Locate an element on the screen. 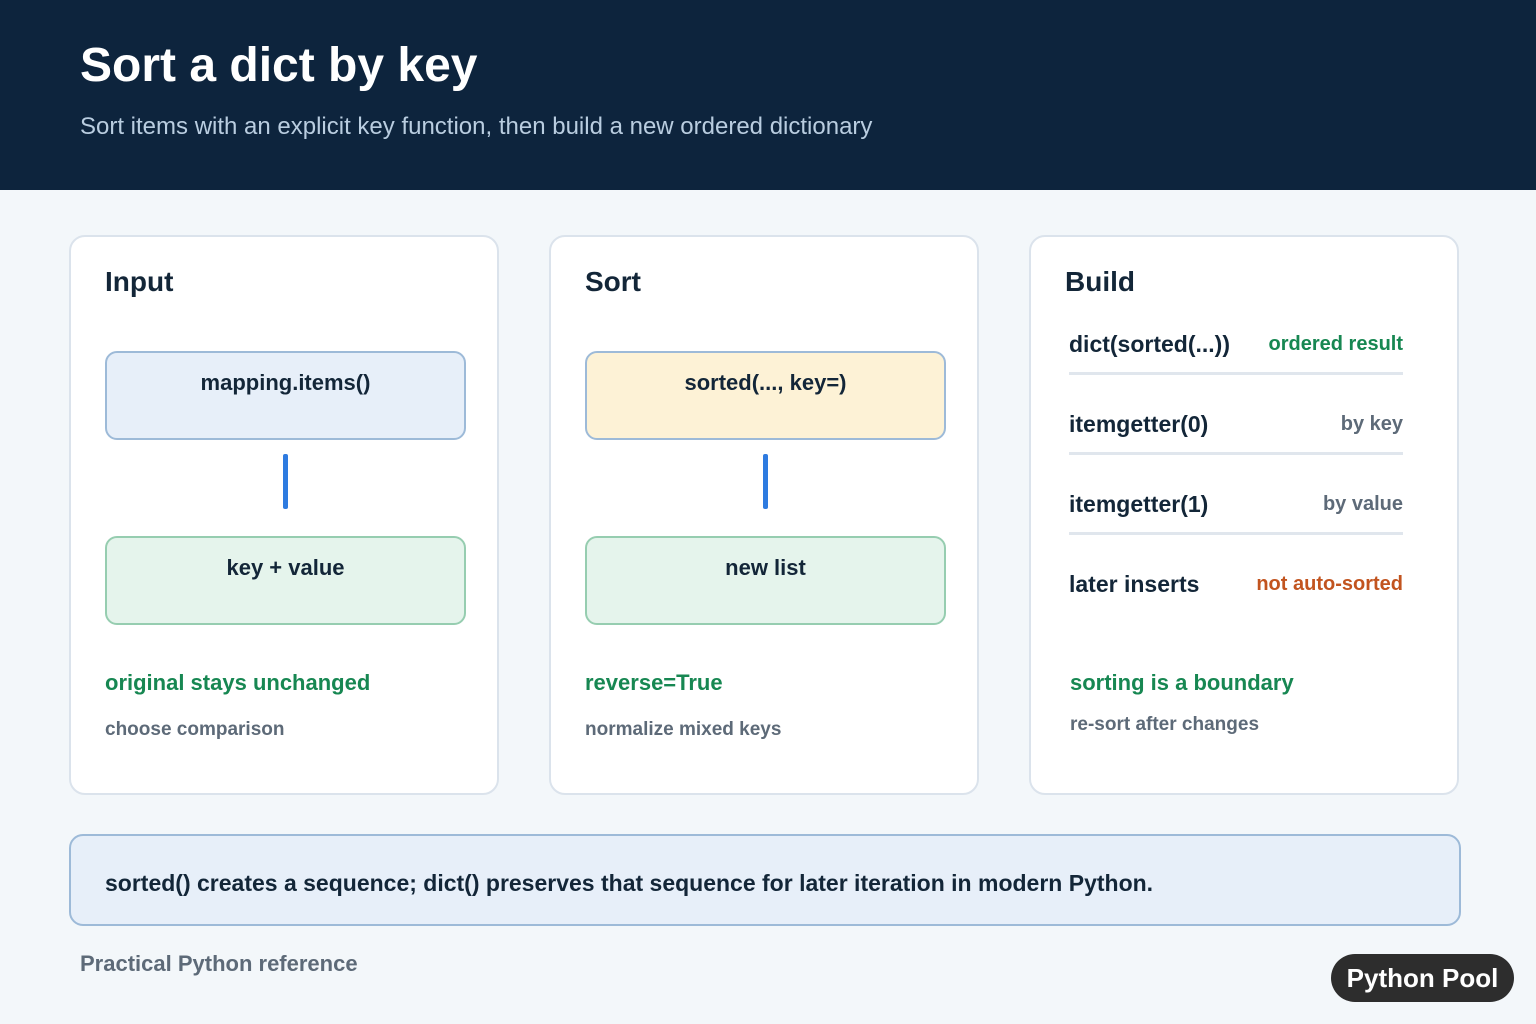 The height and width of the screenshot is (1024, 1536). build-row-tag: not auto-sorted is located at coordinates (1329, 584).